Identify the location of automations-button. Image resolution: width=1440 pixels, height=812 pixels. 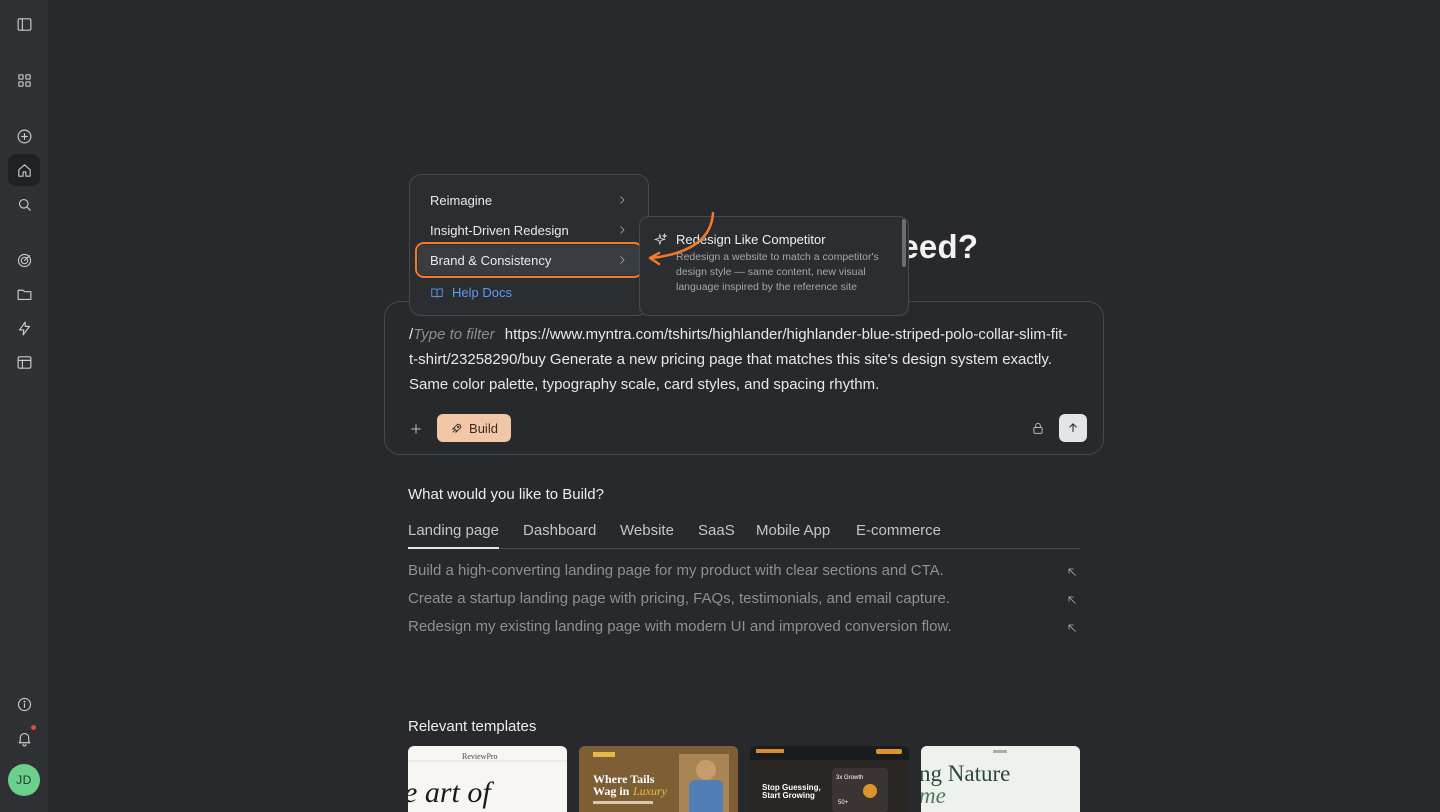
(24, 328).